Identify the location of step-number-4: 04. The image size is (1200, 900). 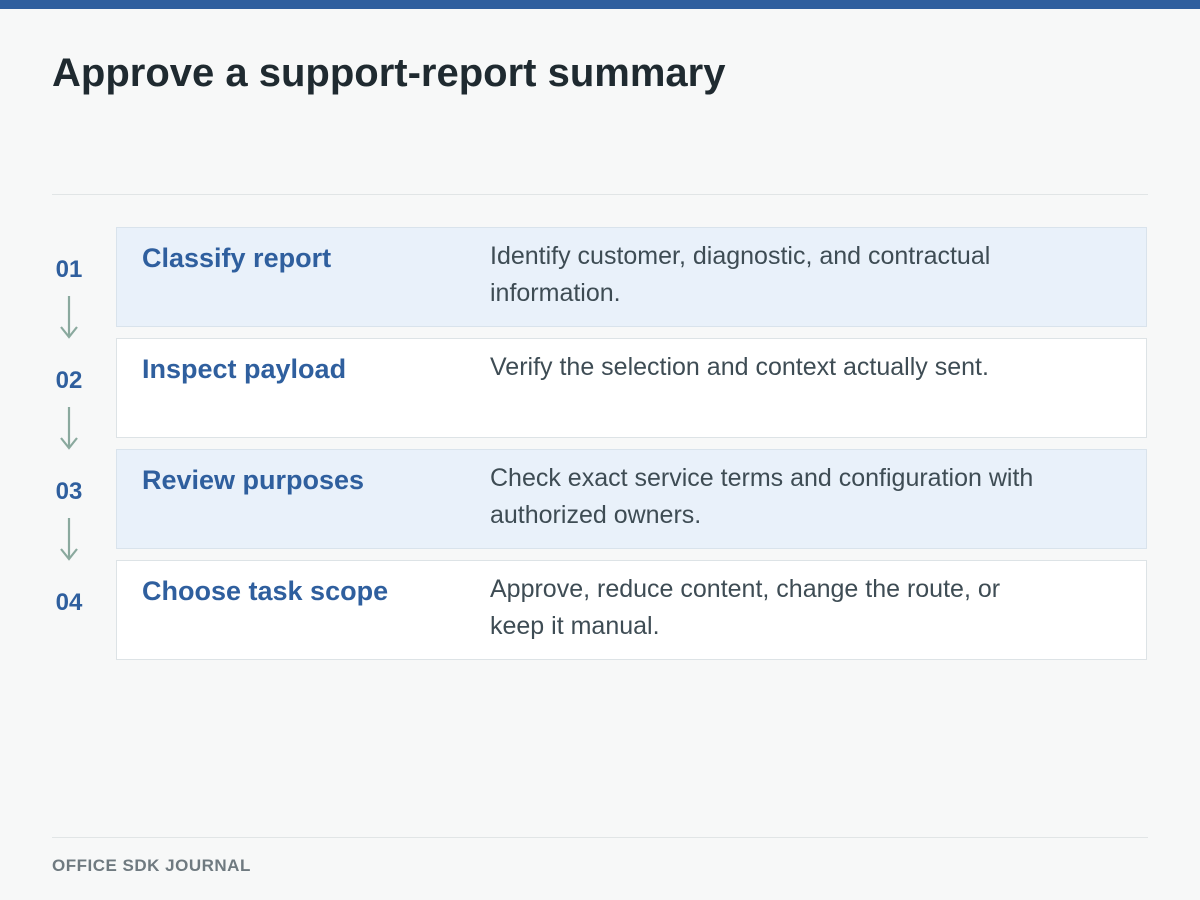
(69, 602).